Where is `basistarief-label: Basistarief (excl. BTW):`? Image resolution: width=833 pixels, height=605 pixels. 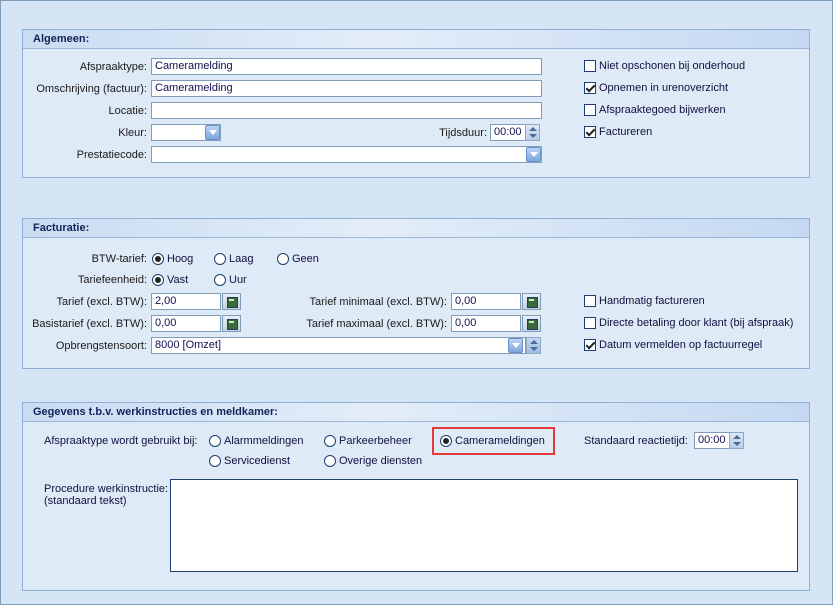 basistarief-label: Basistarief (excl. BTW): is located at coordinates (89, 324).